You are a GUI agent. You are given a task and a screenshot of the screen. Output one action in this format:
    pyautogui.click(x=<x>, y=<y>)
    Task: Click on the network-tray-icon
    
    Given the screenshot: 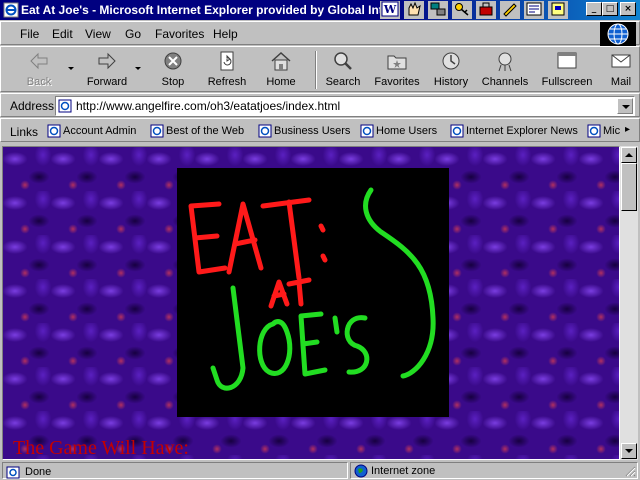 What is the action you would take?
    pyautogui.click(x=438, y=10)
    